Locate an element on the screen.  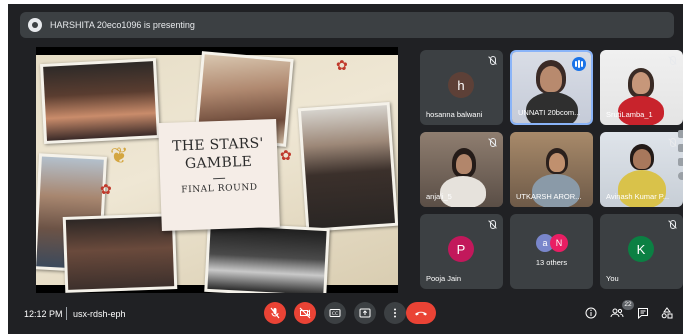
more-vert-icon is located at coordinates (395, 313).